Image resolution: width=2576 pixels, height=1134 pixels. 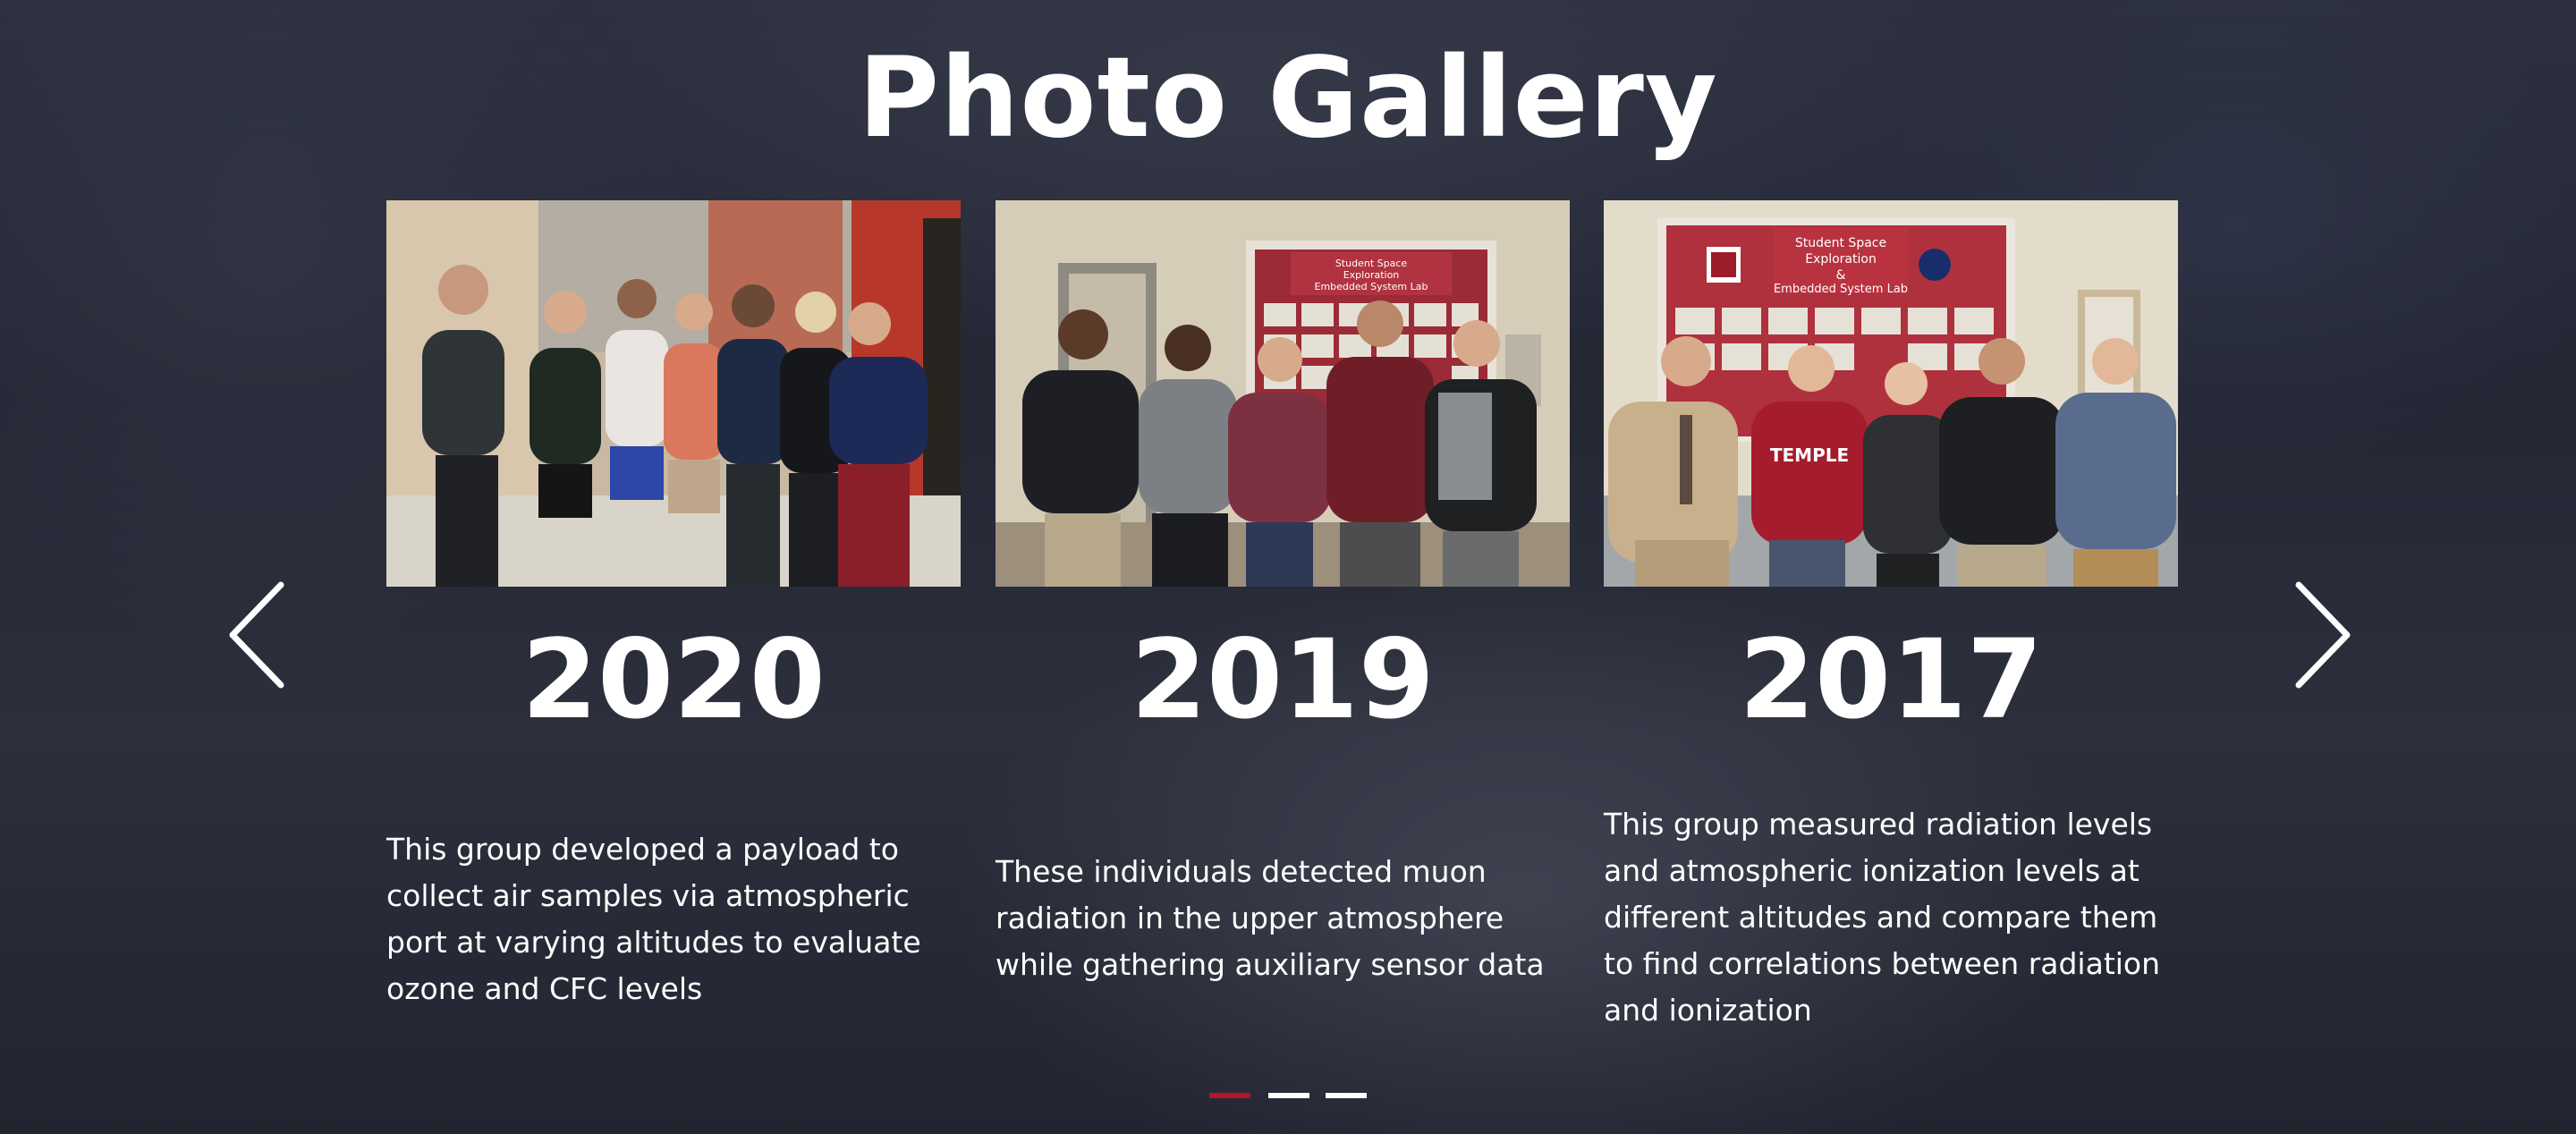 I want to click on carousel-pagination, so click(x=1288, y=1096).